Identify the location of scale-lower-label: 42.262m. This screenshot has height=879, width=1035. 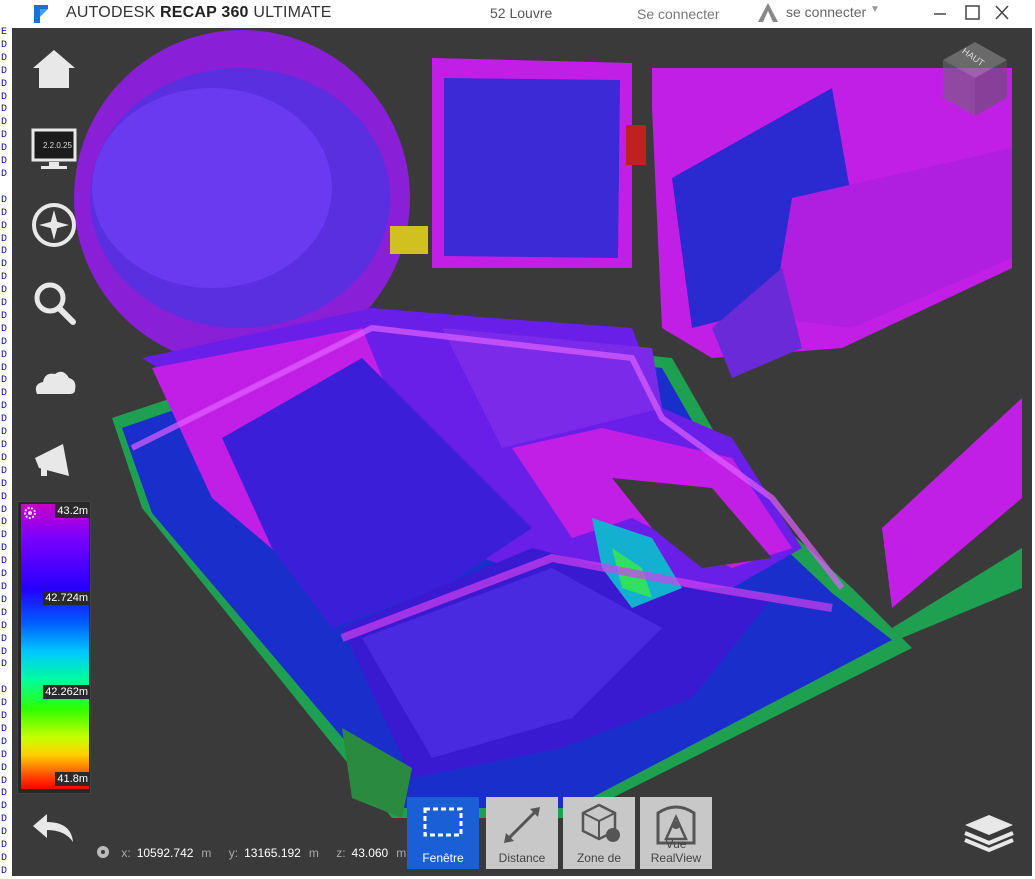
(66, 692).